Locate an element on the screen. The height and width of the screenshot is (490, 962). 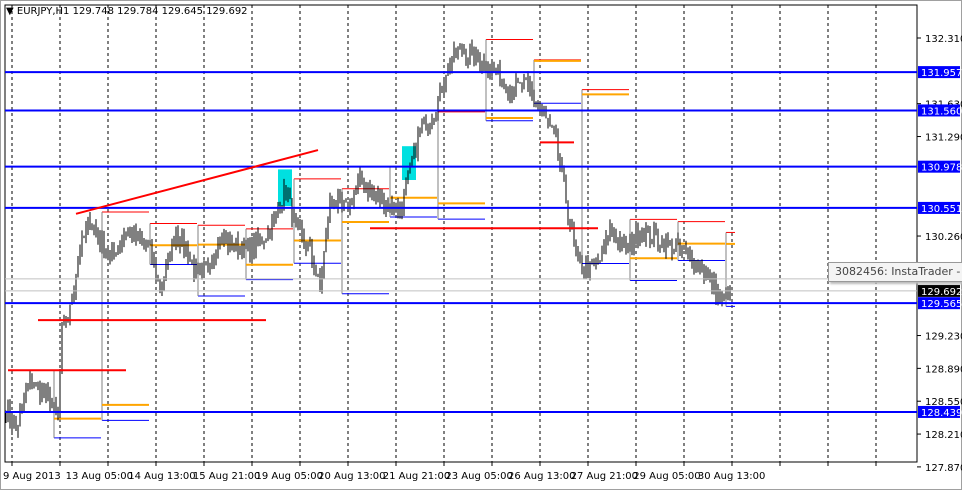
x-tick-label: 30 Aug 13:00 is located at coordinates (731, 476).